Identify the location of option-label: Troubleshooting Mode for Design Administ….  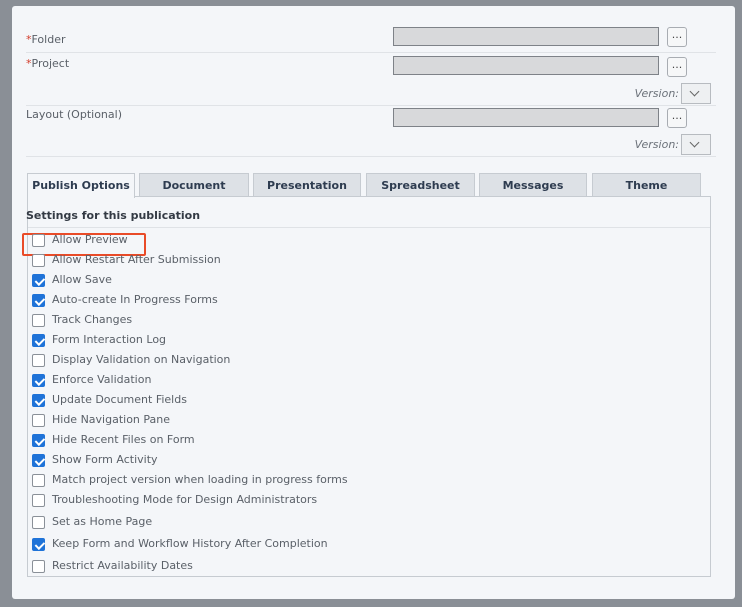
(185, 499).